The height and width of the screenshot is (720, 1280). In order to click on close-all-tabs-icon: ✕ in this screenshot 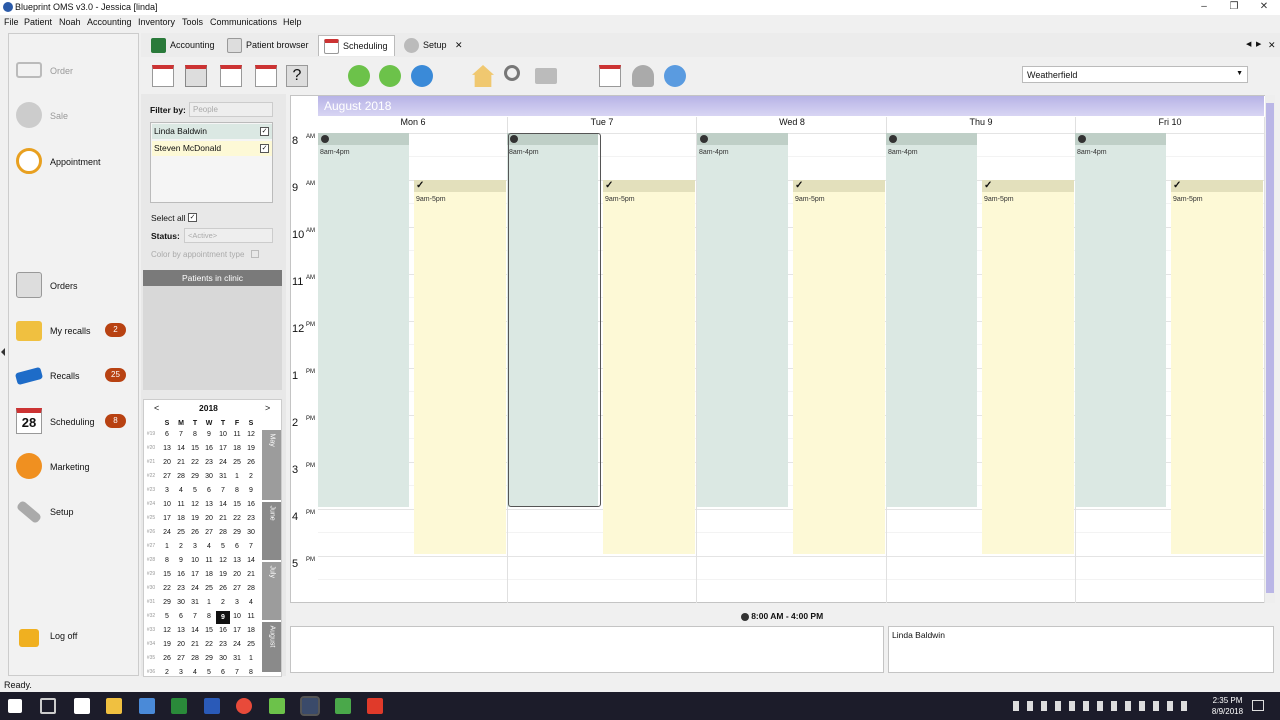, I will do `click(1272, 45)`.